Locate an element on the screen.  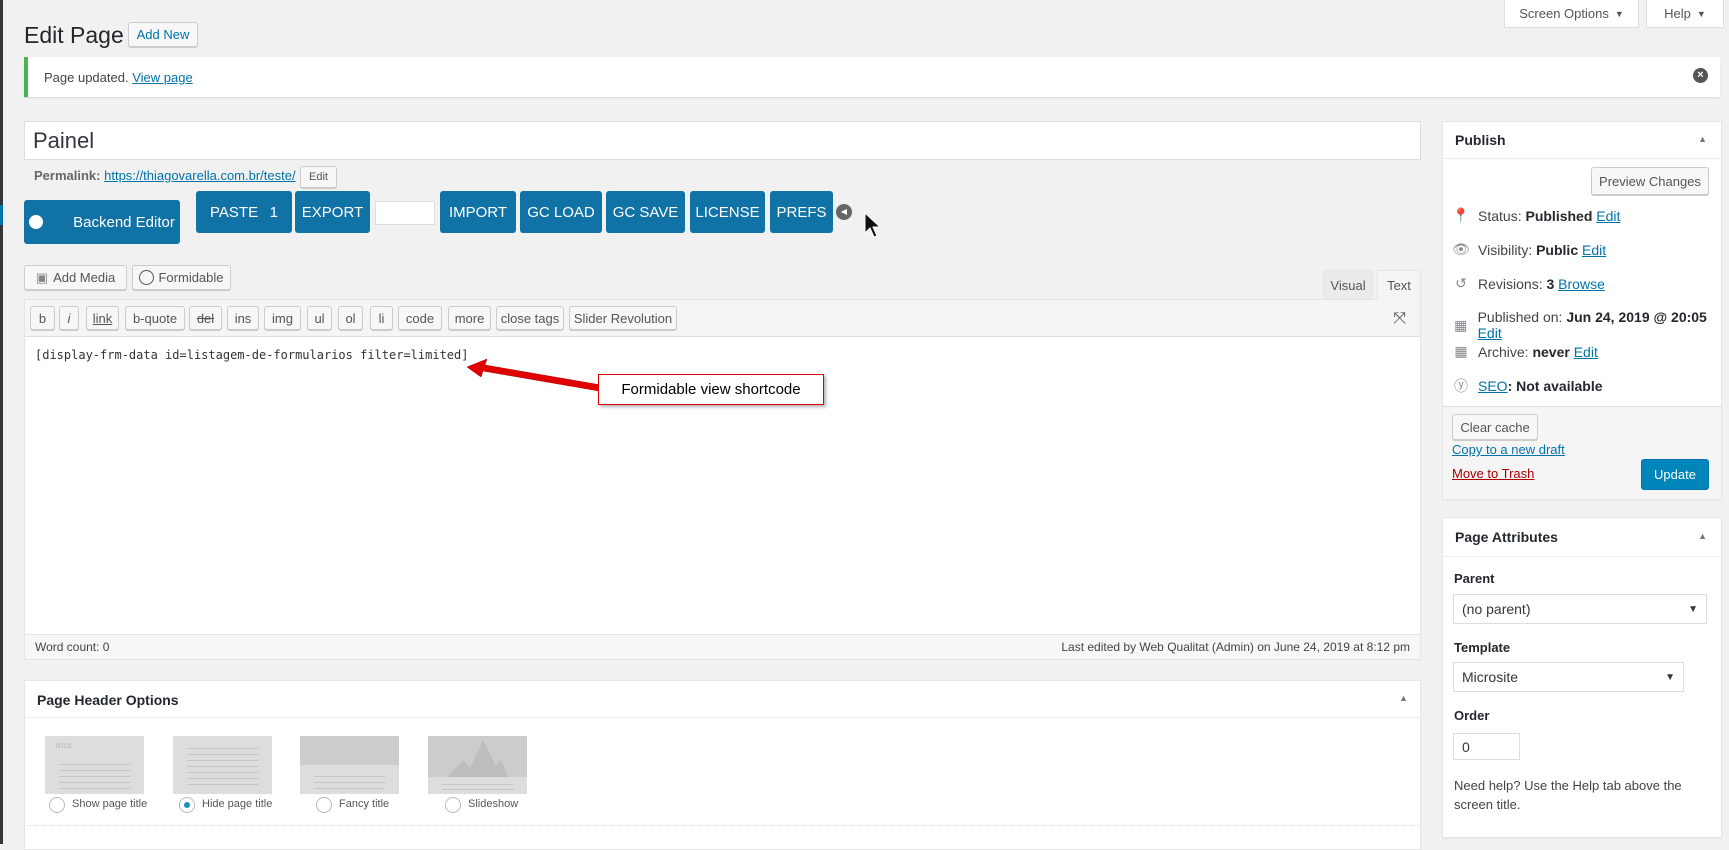
quicktag-slider-revolution: Slider Revolution is located at coordinates (623, 318).